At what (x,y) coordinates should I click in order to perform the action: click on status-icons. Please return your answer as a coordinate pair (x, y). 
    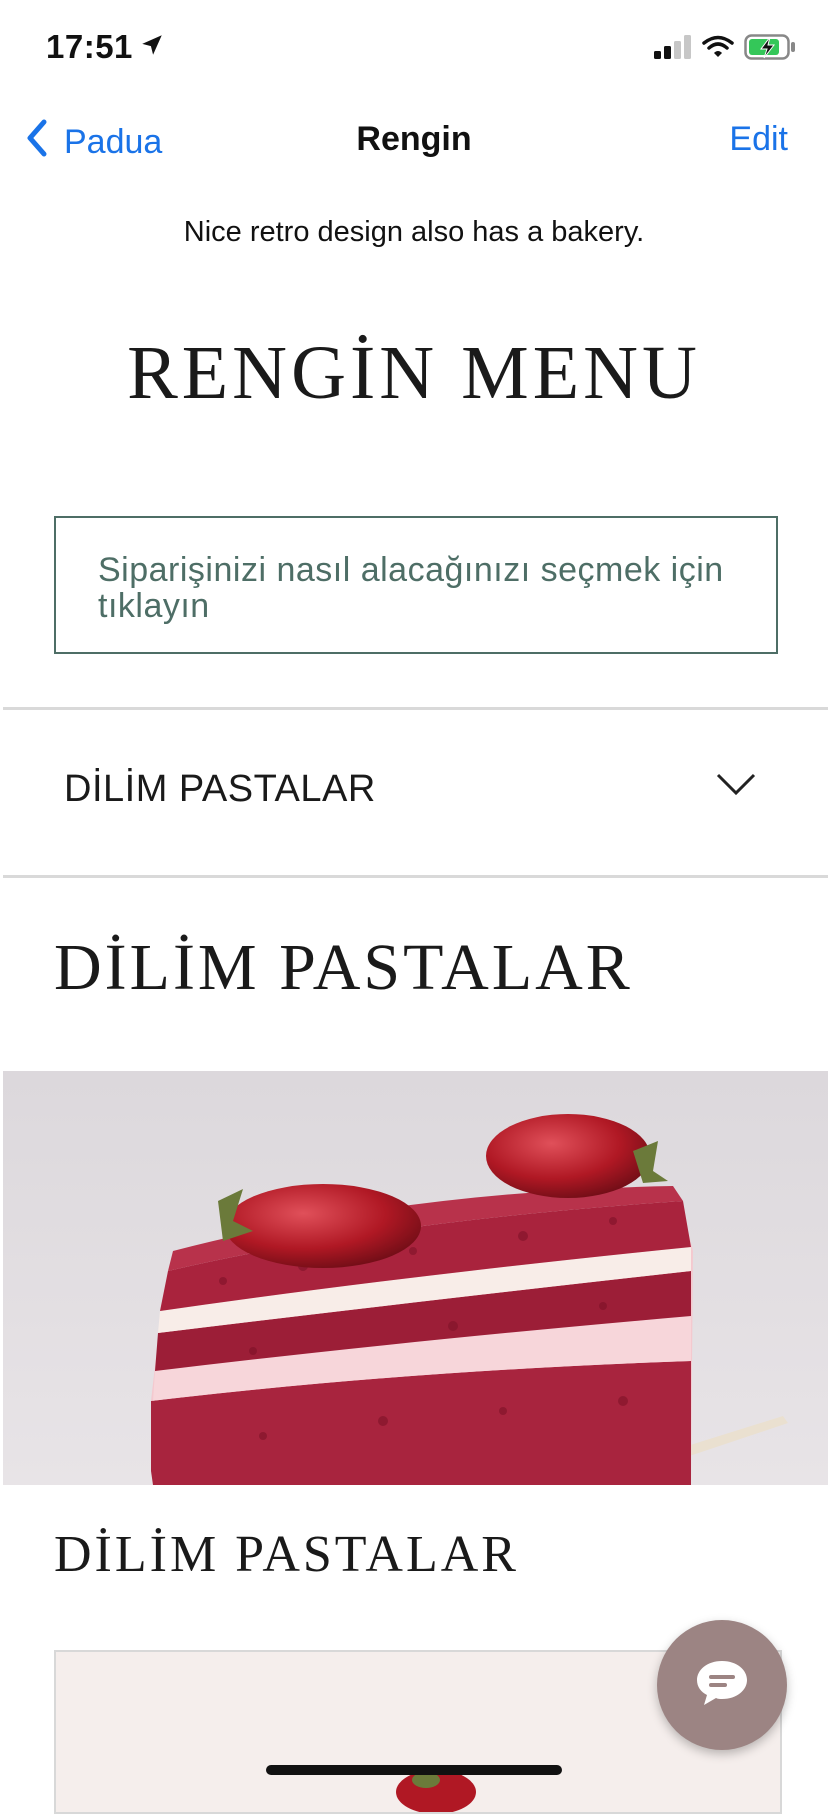
    Looking at the image, I should click on (725, 49).